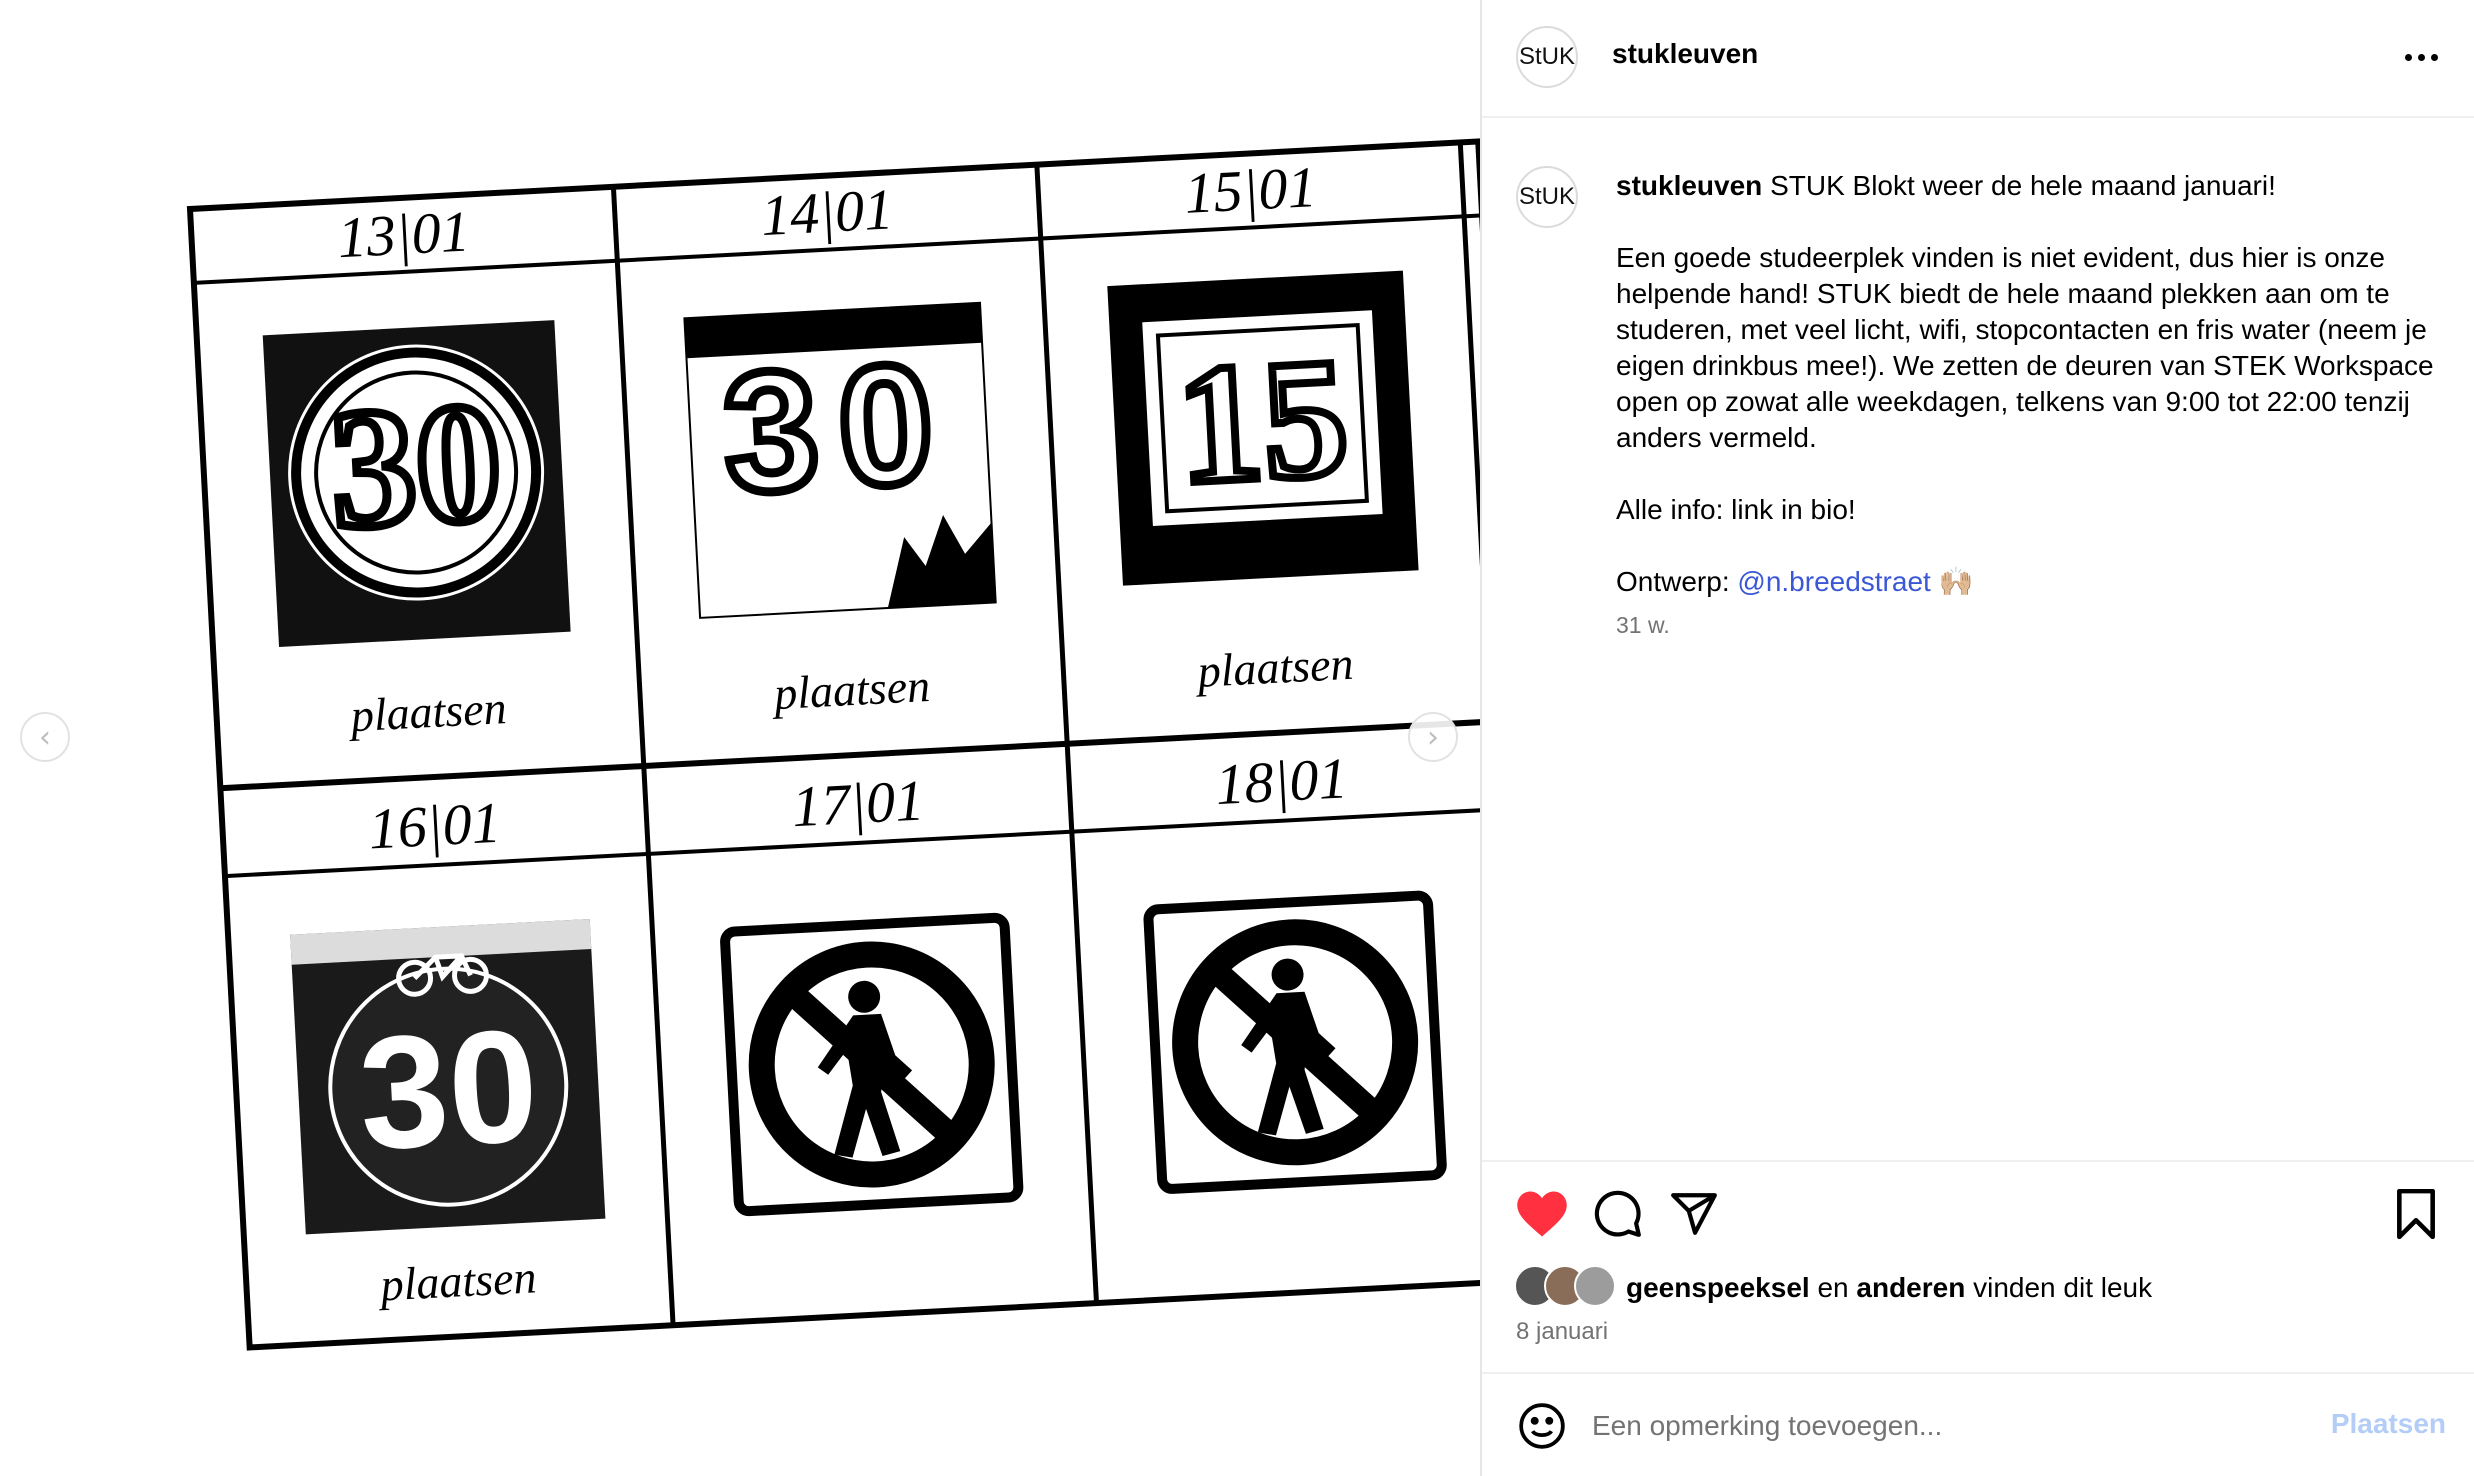 The image size is (2474, 1476). I want to click on likes-others: anderen, so click(1910, 1287).